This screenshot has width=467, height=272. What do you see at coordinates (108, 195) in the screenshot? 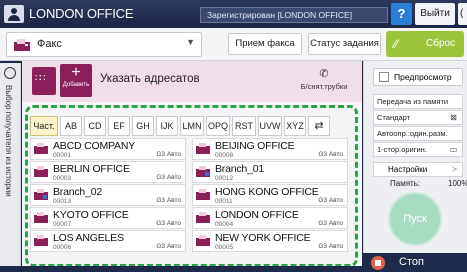
I see `list-item: Branch_02 00013 G3 Авто` at bounding box center [108, 195].